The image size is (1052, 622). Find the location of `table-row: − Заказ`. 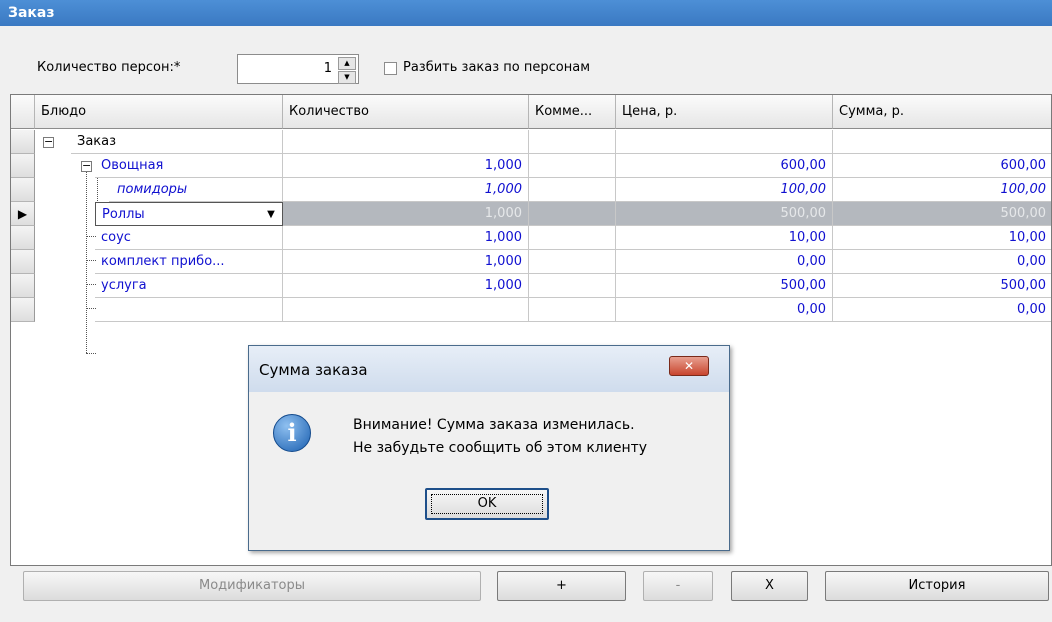

table-row: − Заказ is located at coordinates (531, 142).